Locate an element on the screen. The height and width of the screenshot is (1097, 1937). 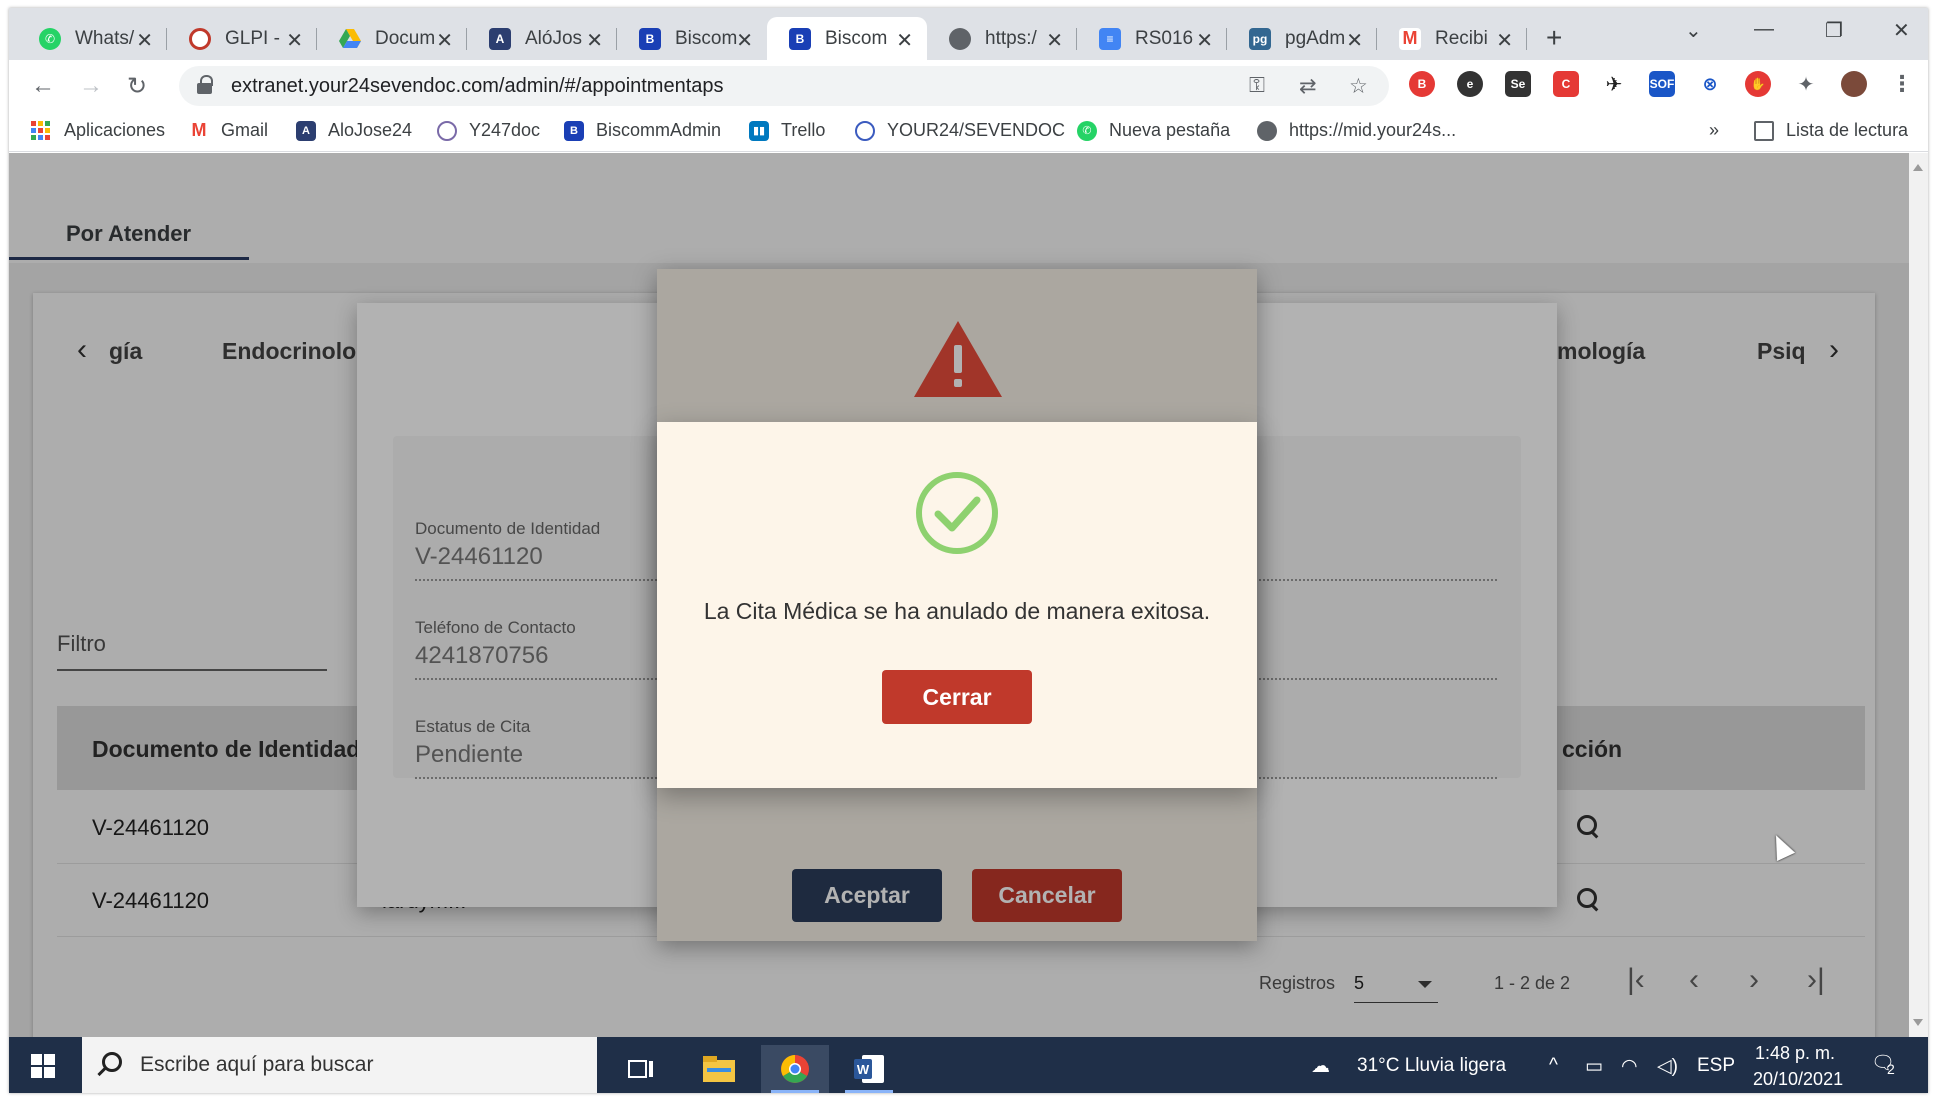
language-indicator: ESP is located at coordinates (1716, 1066).